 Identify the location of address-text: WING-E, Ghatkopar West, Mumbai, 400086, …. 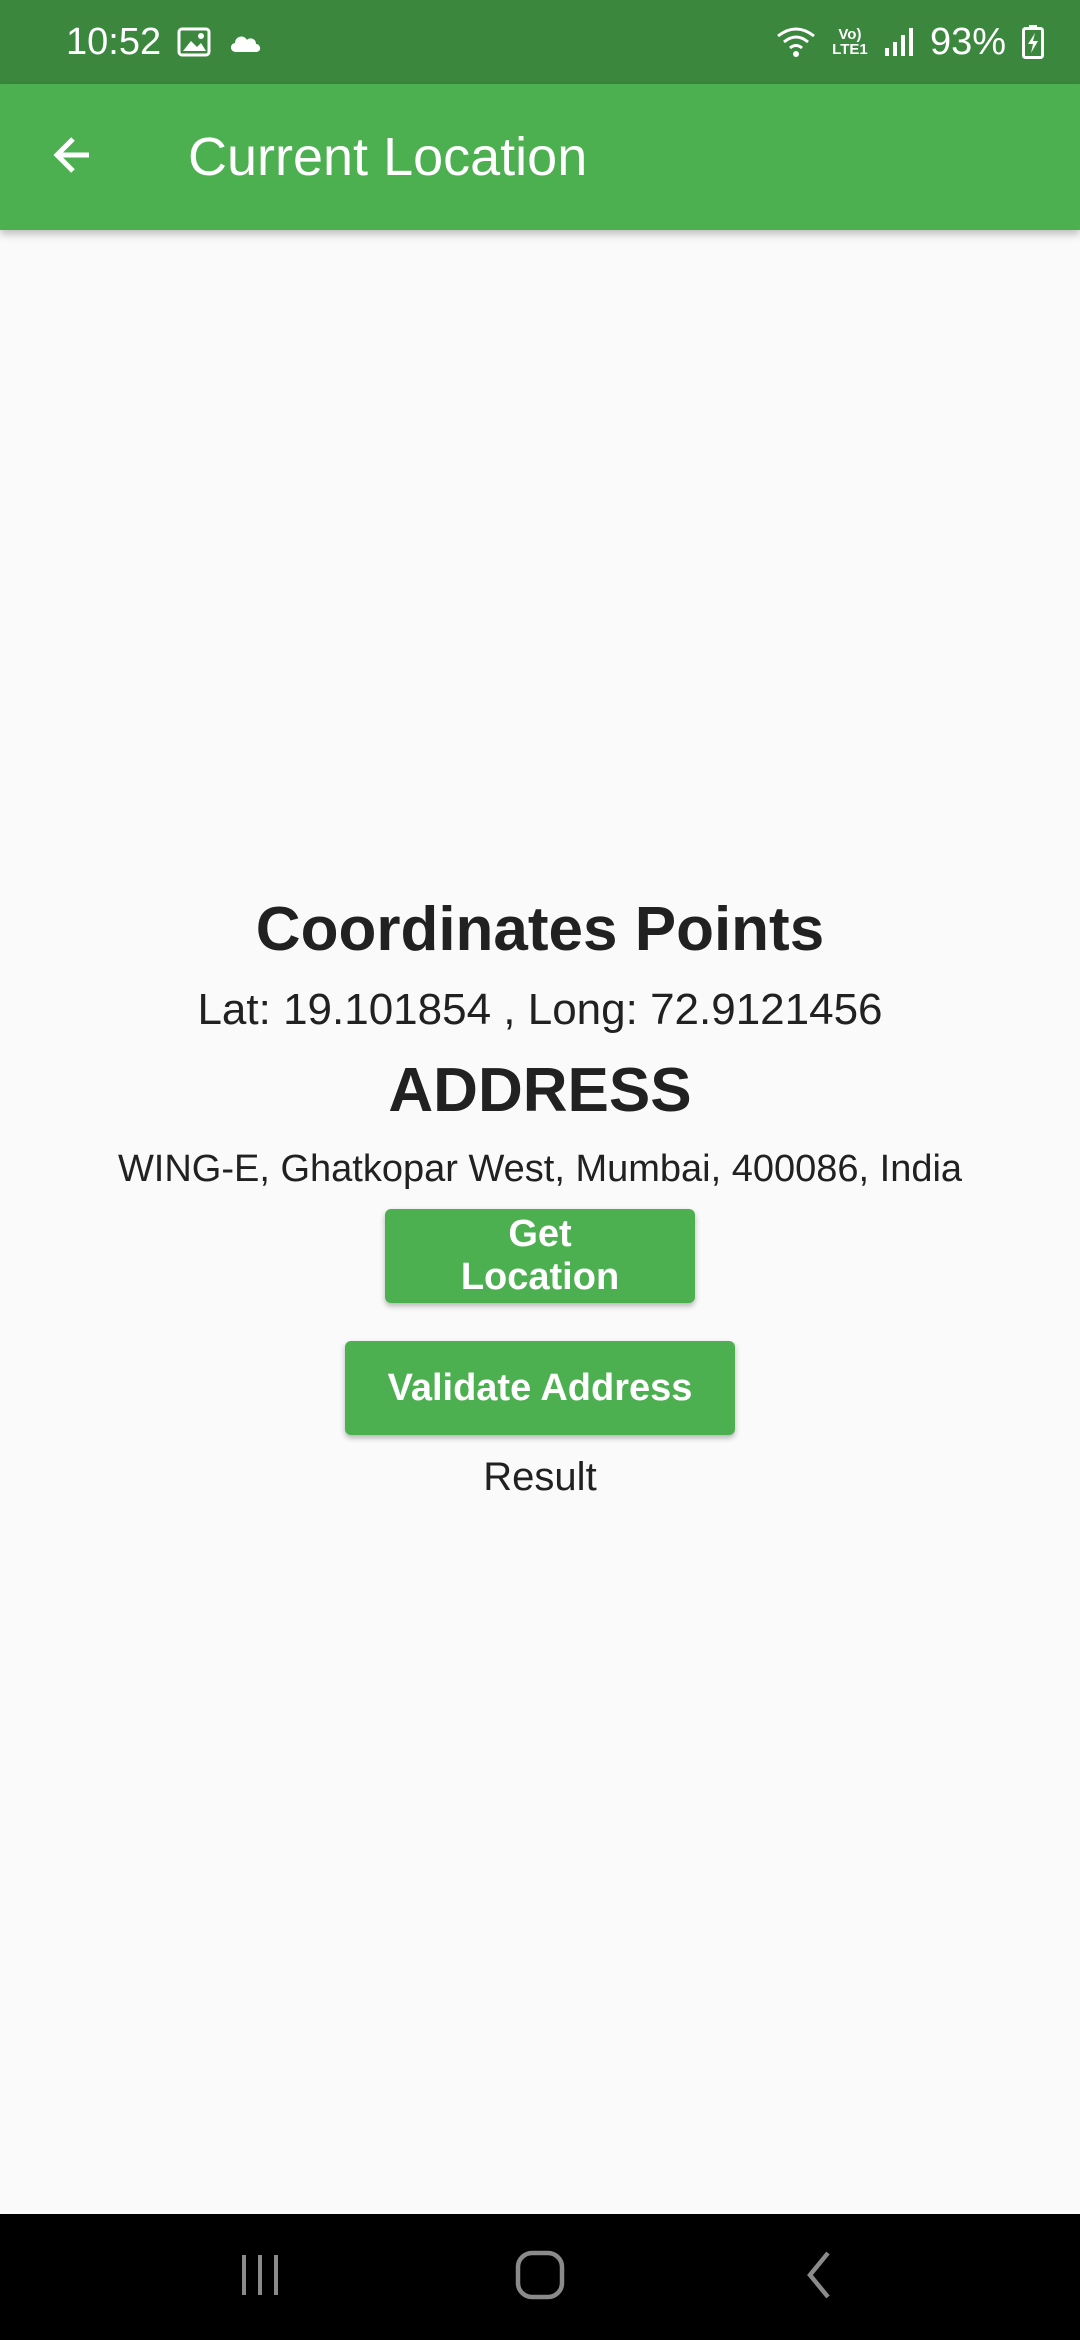
(540, 1169).